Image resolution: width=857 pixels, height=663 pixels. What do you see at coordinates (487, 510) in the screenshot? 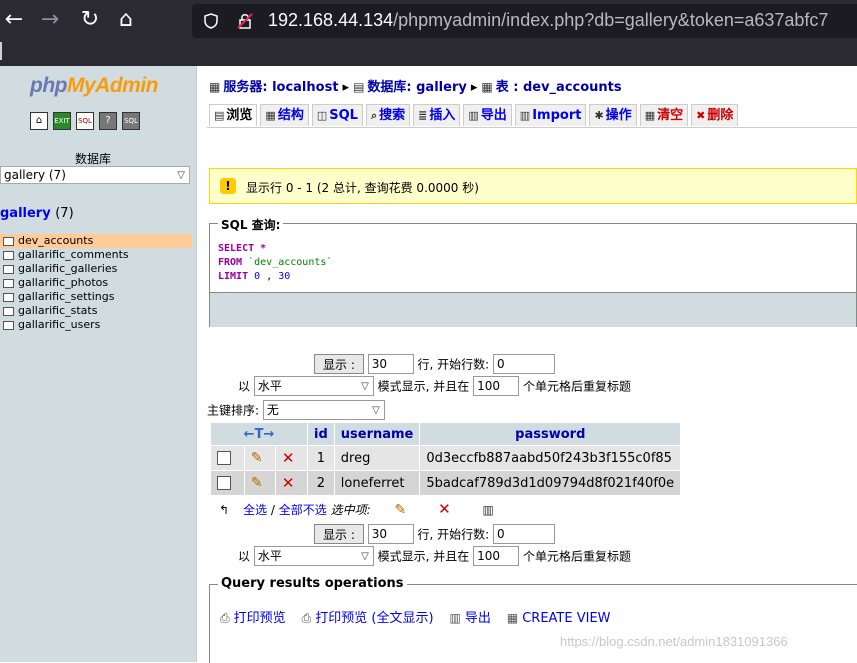
I see `bulk-export-icon: ▥` at bounding box center [487, 510].